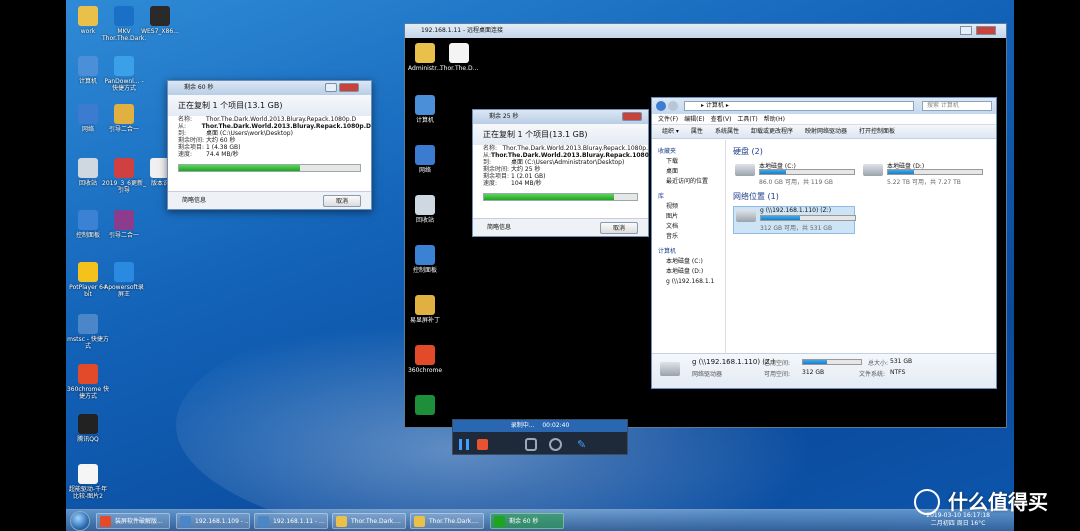 The width and height of the screenshot is (1080, 531). I want to click on nav-group: 收藏夹, so click(688, 152).